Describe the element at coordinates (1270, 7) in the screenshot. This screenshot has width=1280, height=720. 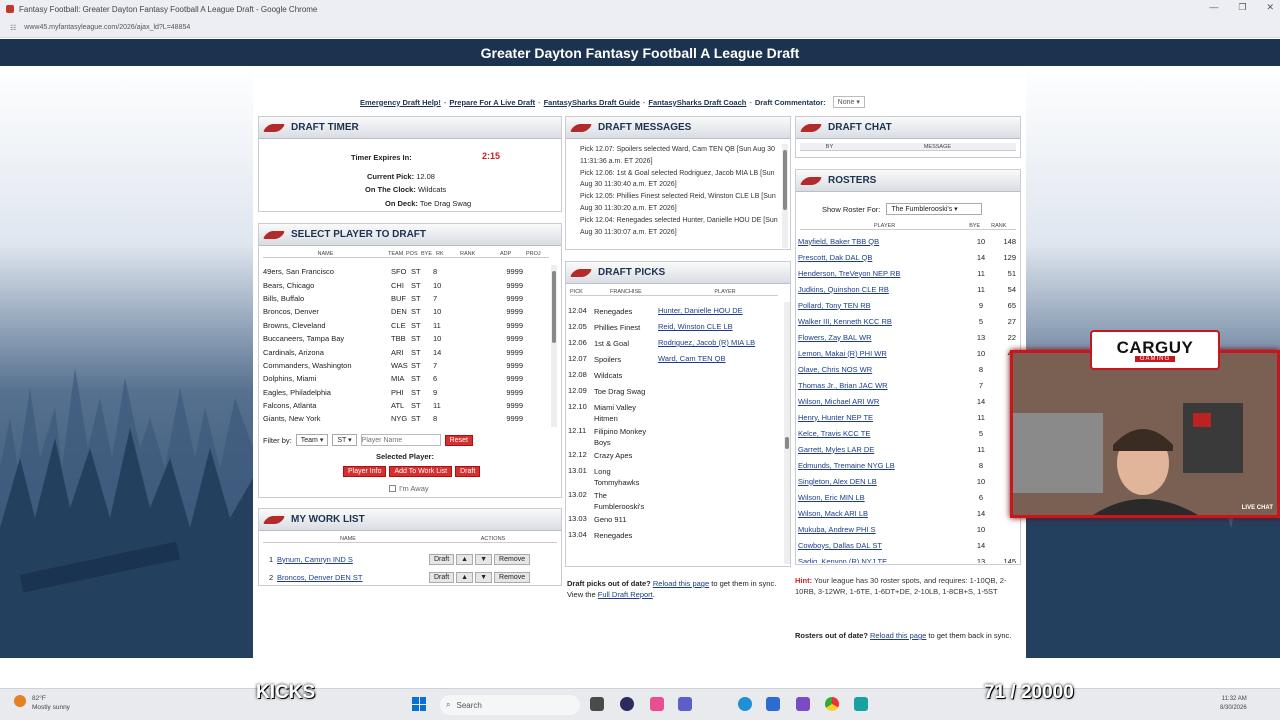
I see `close-icon: ✕` at that location.